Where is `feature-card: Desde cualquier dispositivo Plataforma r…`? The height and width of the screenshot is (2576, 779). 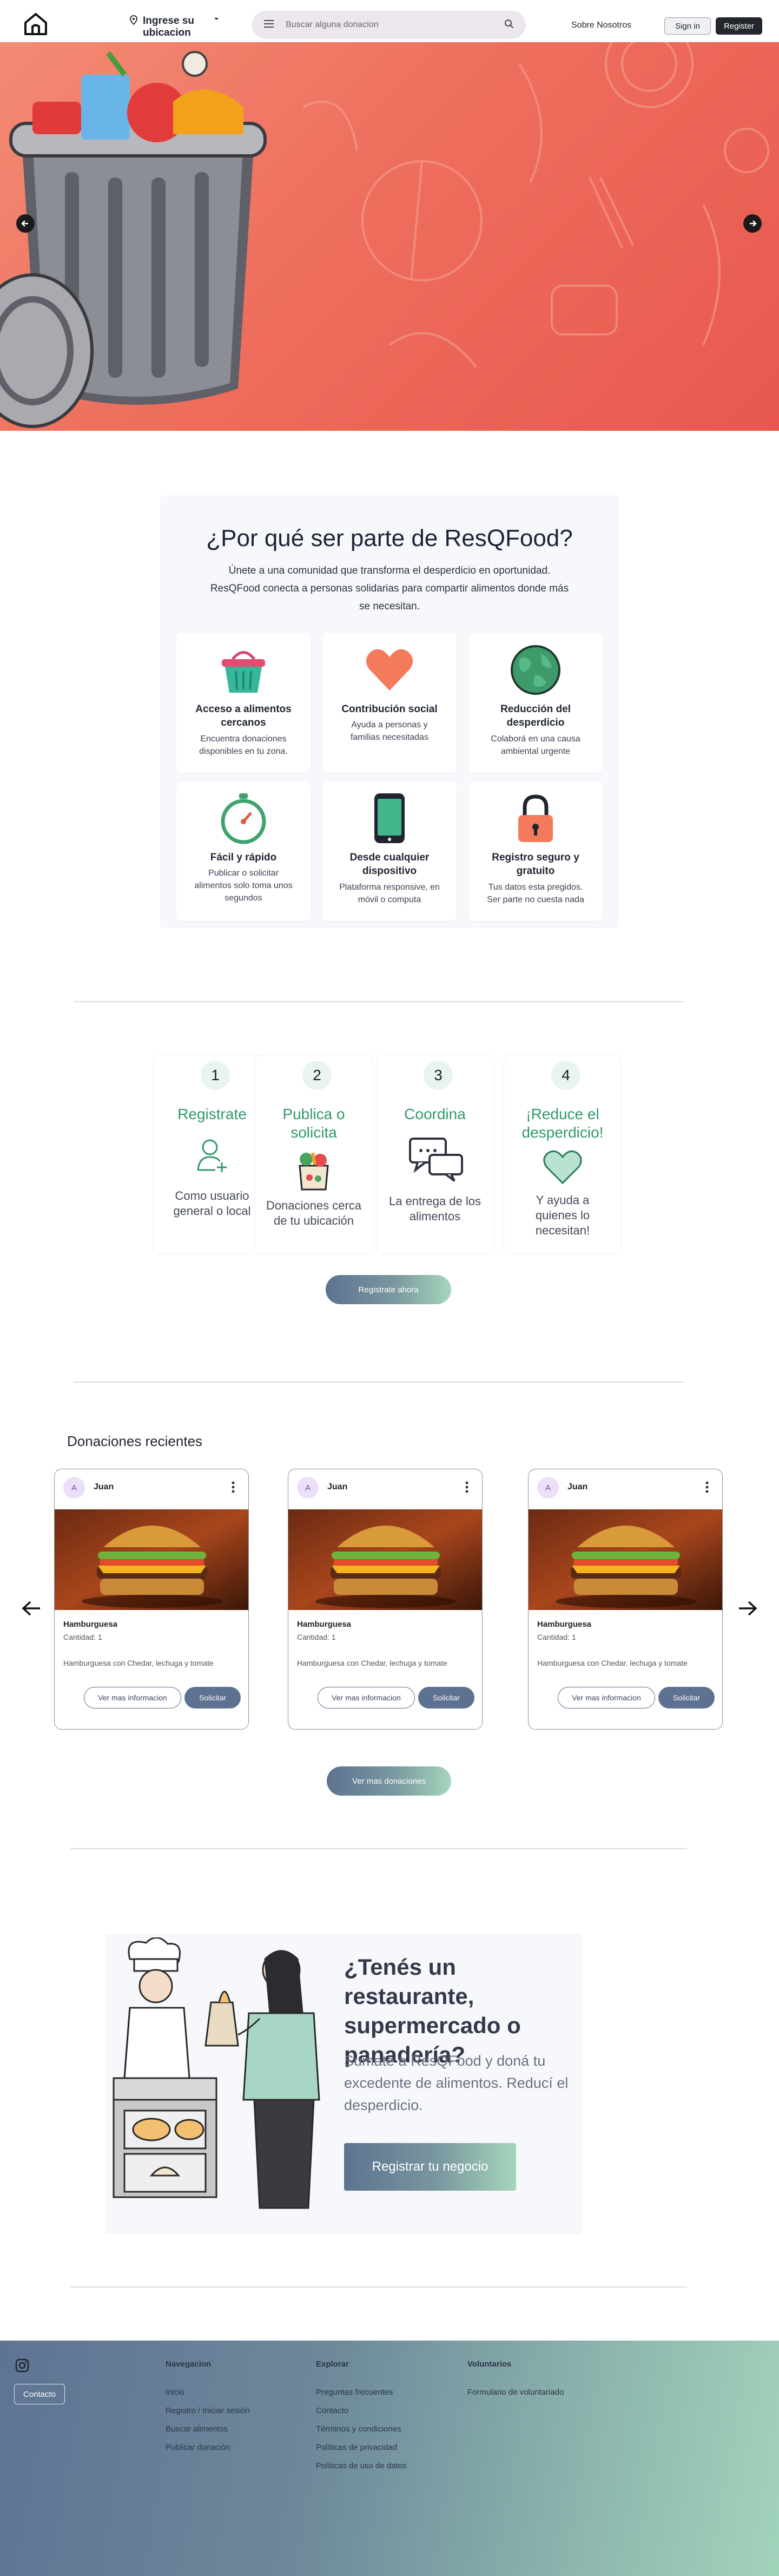
feature-card: Desde cualquier dispositivo Plataforma r… is located at coordinates (389, 851).